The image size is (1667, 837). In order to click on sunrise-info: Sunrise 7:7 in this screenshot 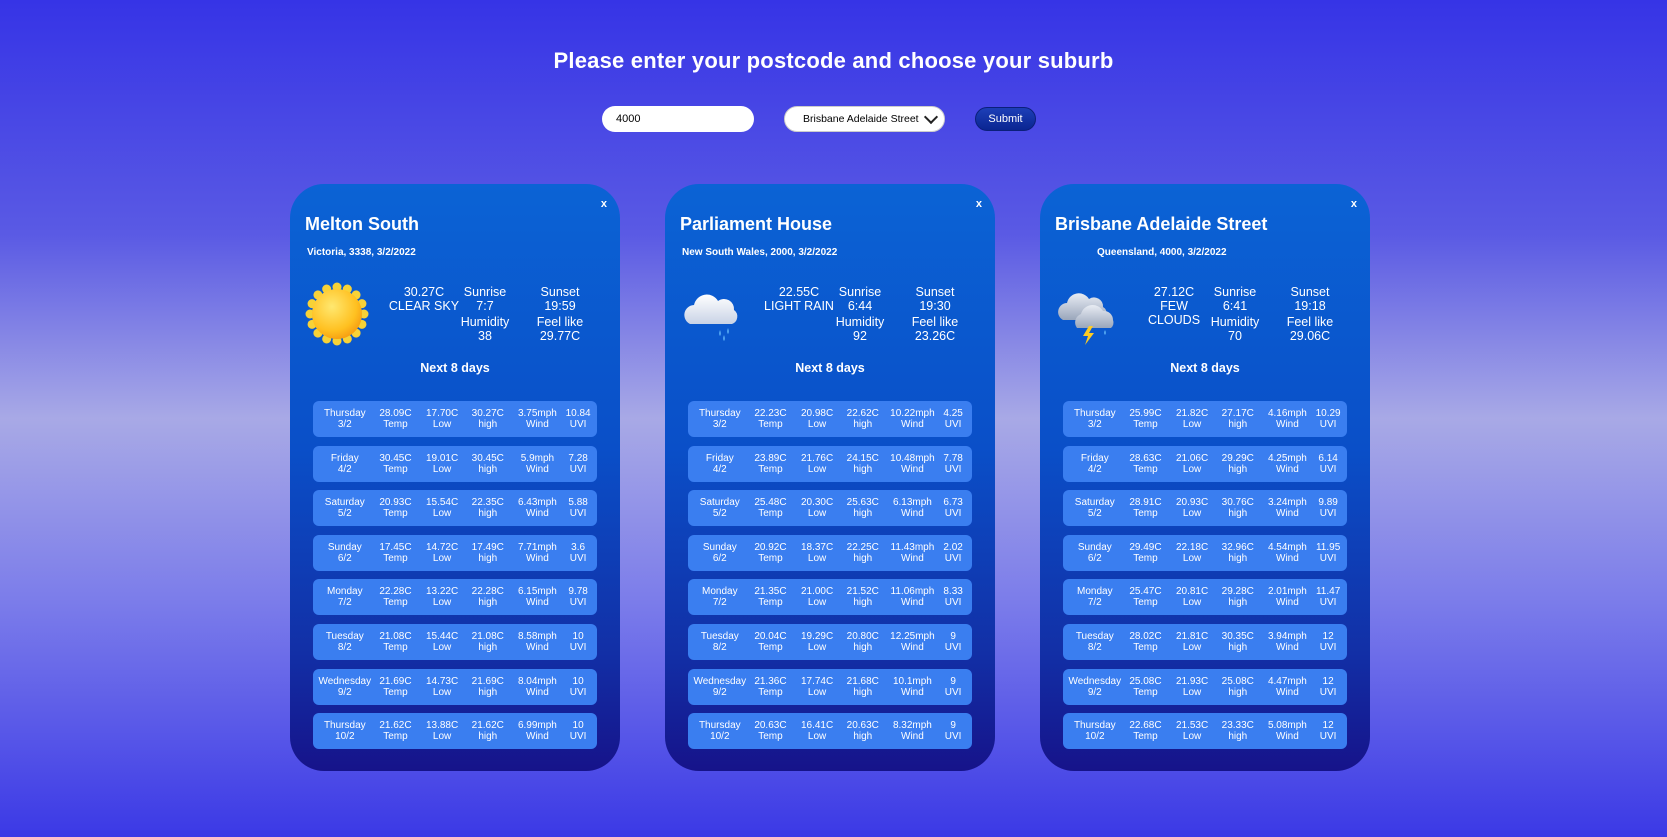, I will do `click(485, 299)`.